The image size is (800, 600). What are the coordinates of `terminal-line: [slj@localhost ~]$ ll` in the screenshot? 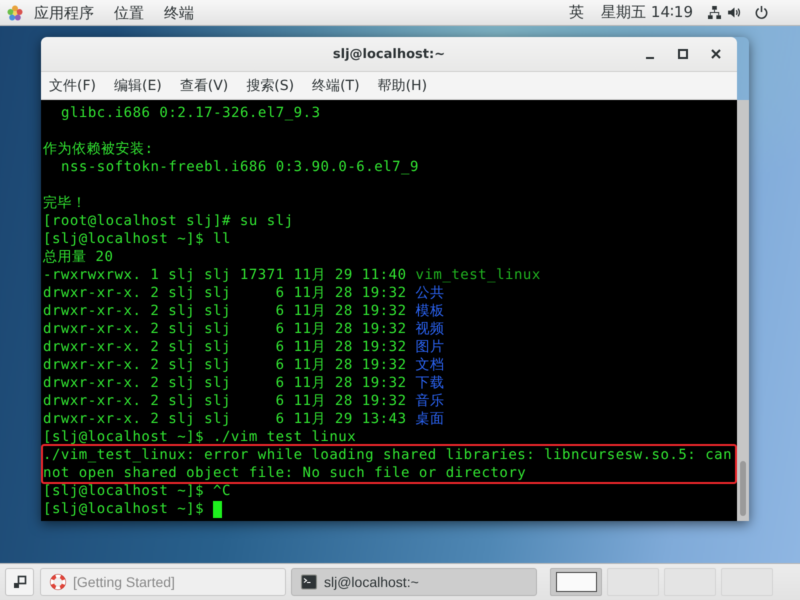 It's located at (137, 239).